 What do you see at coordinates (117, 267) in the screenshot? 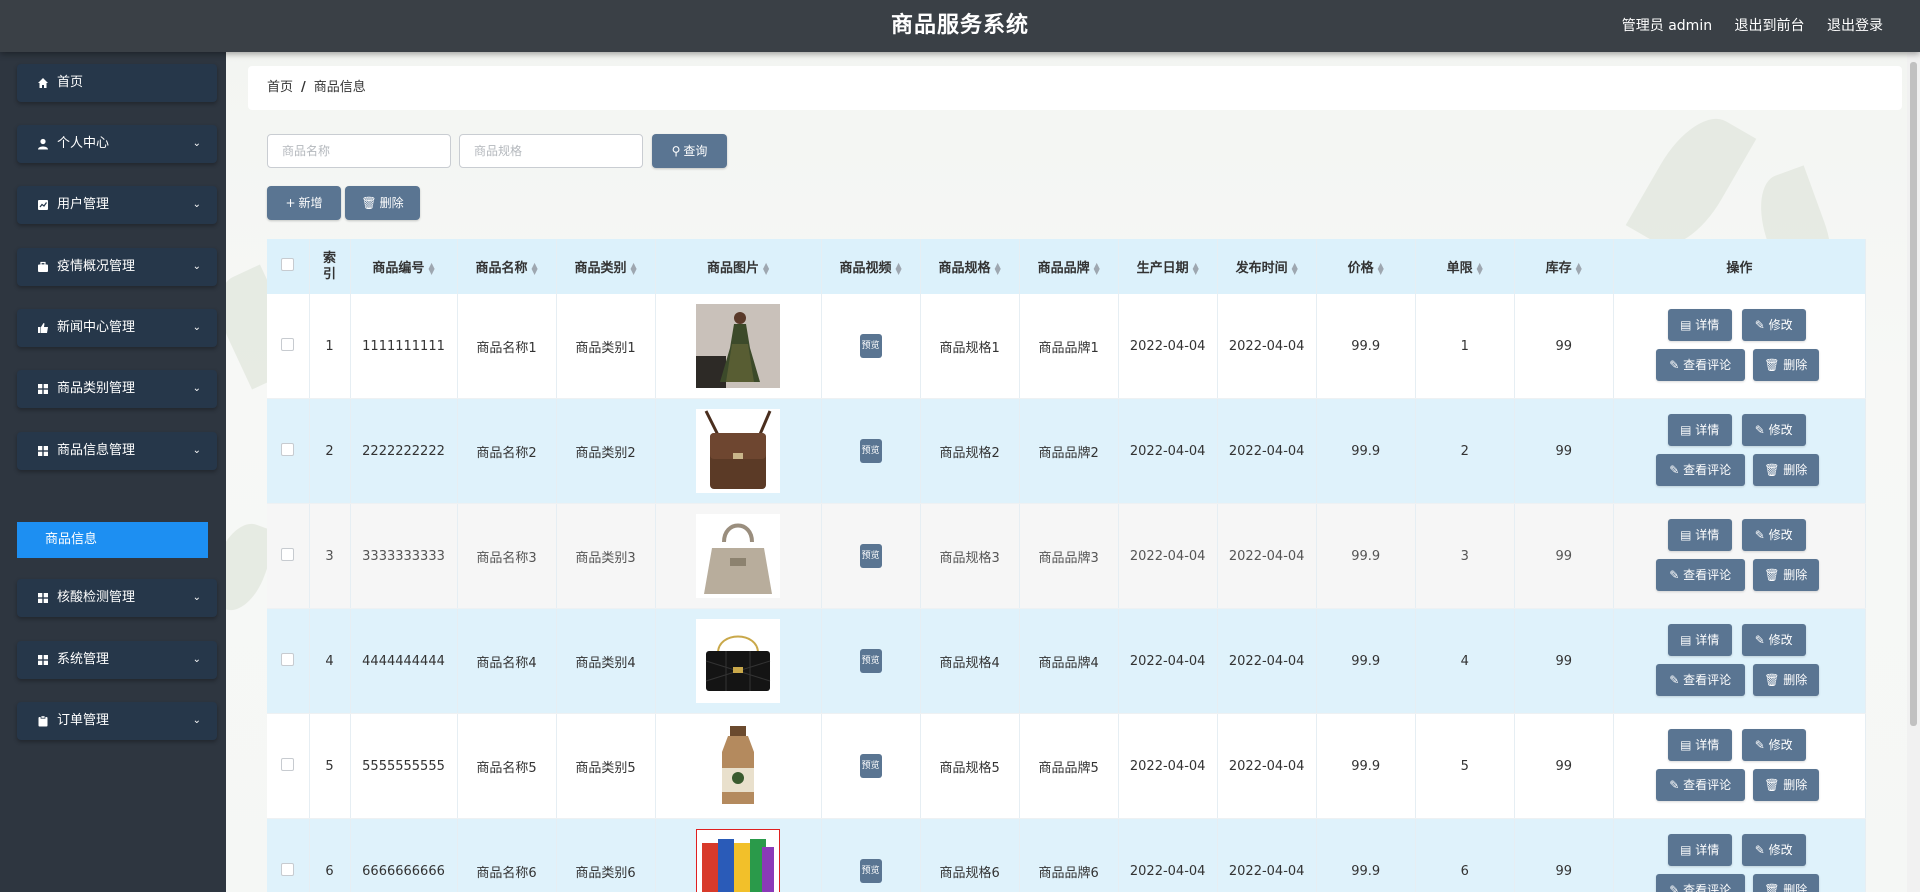
I see `sidebar-item-epidemic: 疫情概况管理 ⌄` at bounding box center [117, 267].